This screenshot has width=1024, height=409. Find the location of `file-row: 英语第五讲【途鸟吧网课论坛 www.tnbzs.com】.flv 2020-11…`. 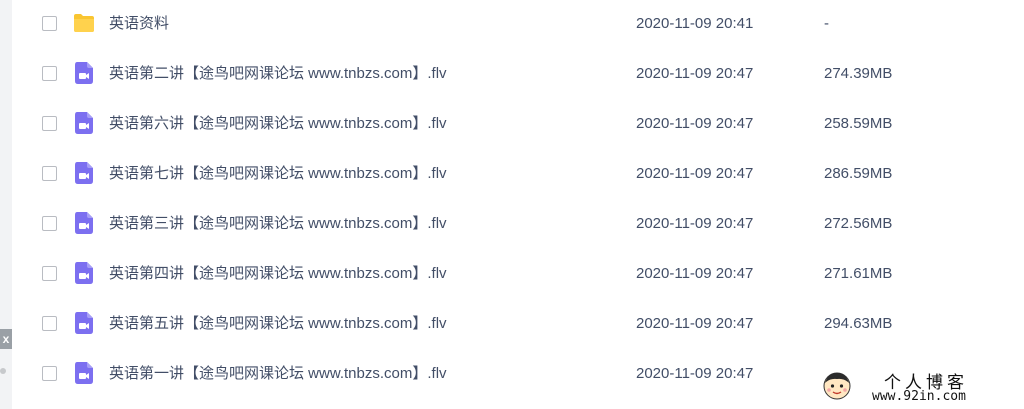

file-row: 英语第五讲【途鸟吧网课论坛 www.tnbzs.com】.flv 2020-11… is located at coordinates (518, 325).